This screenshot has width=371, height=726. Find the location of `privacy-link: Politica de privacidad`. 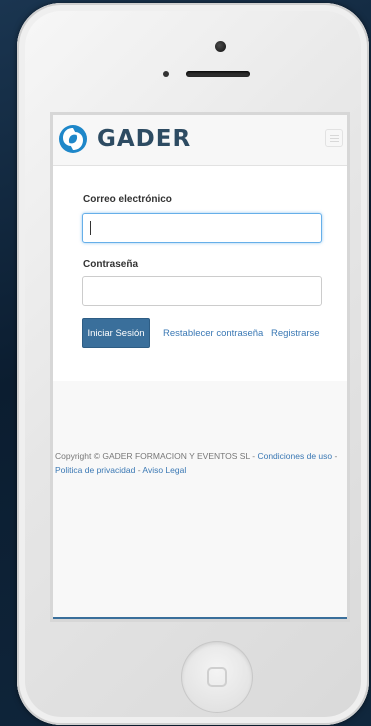

privacy-link: Politica de privacidad is located at coordinates (95, 470).